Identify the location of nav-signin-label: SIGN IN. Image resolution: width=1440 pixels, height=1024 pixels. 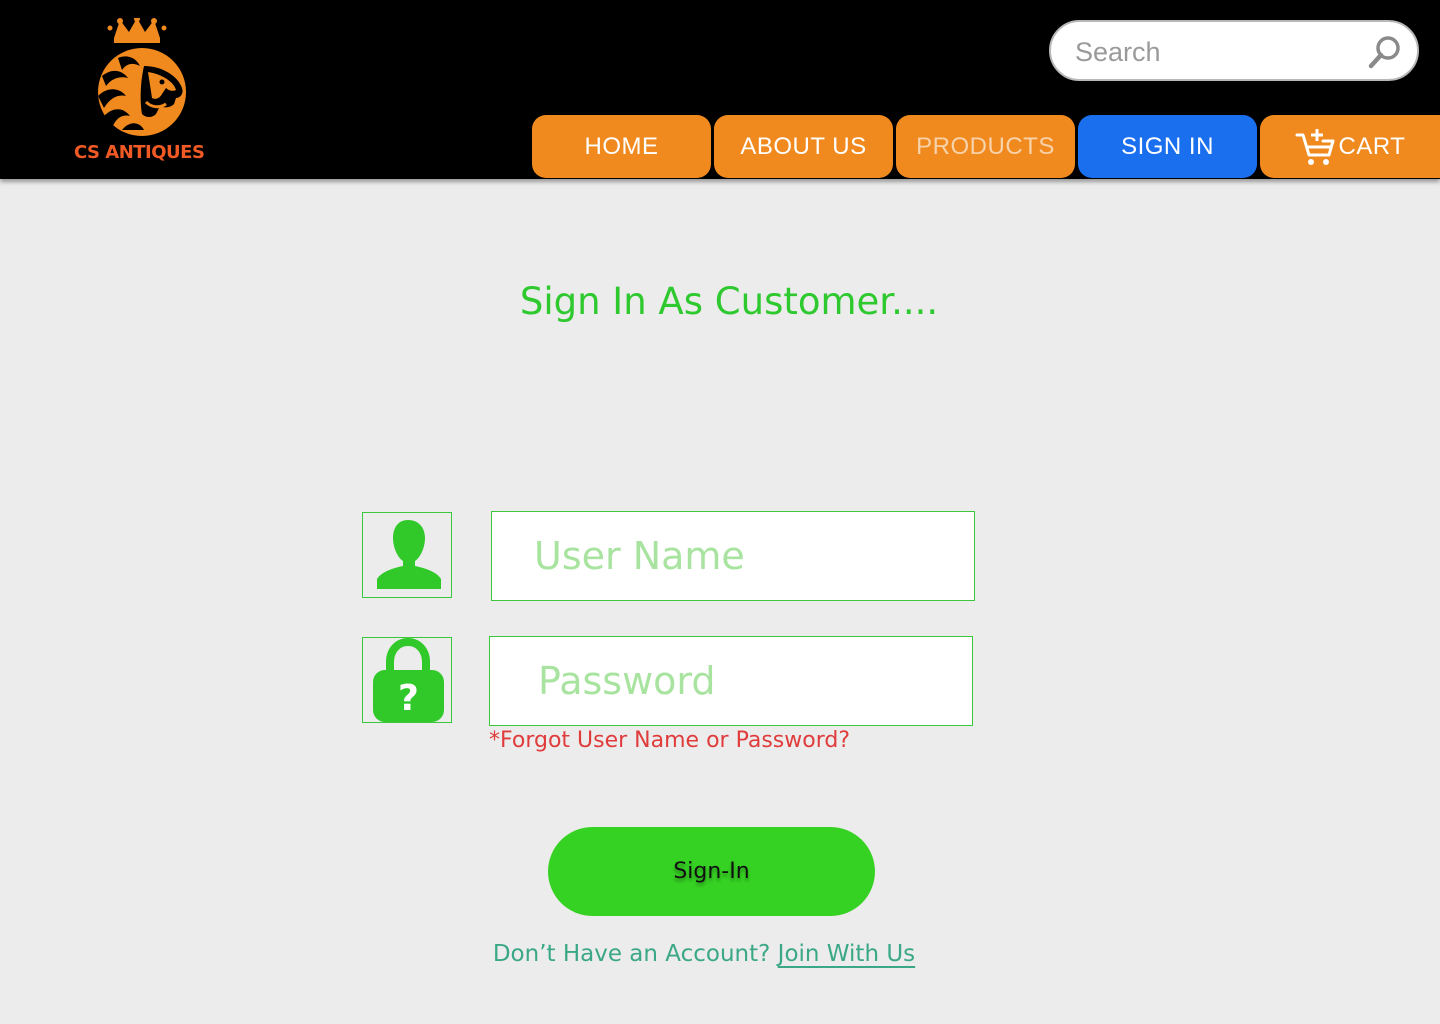
(1167, 146).